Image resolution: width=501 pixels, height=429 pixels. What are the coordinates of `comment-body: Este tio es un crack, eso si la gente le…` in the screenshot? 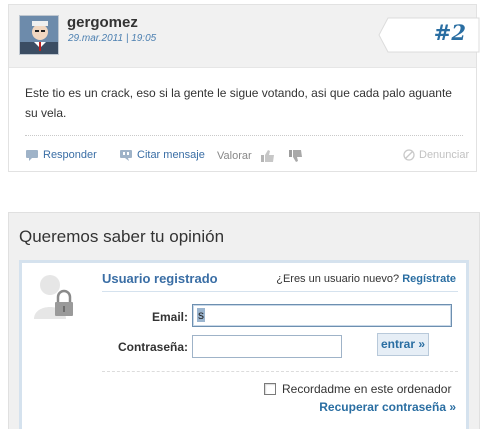 It's located at (238, 103).